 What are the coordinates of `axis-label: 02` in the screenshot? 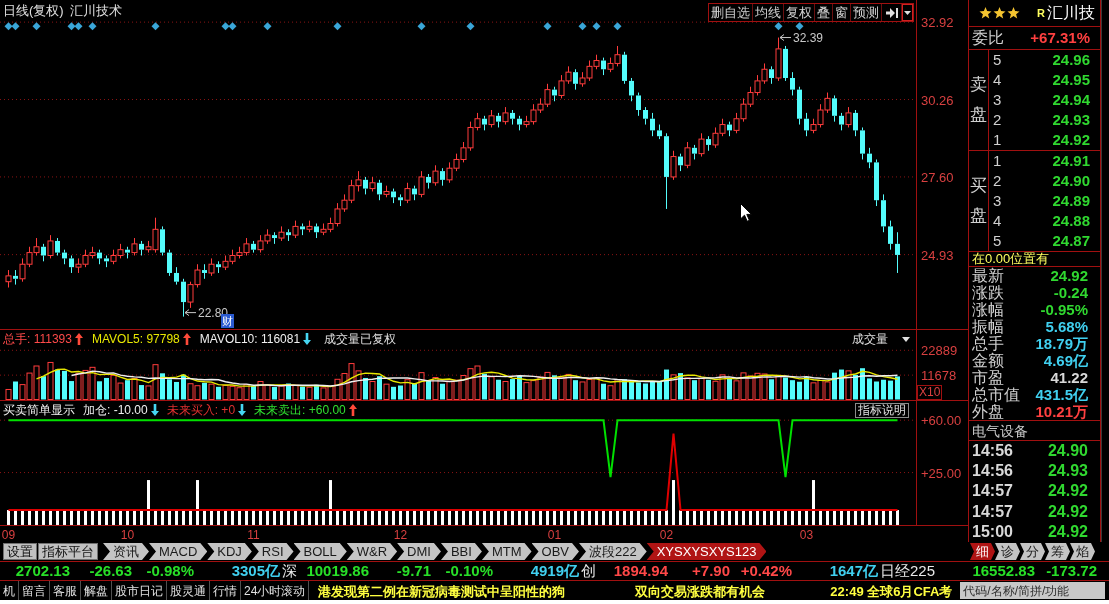 It's located at (666, 535).